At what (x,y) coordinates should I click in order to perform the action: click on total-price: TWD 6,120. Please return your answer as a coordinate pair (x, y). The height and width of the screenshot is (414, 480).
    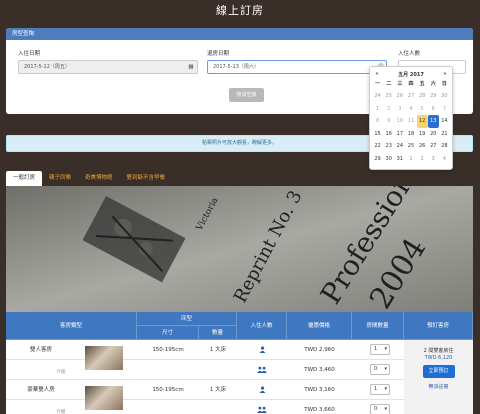
    Looking at the image, I should click on (438, 358).